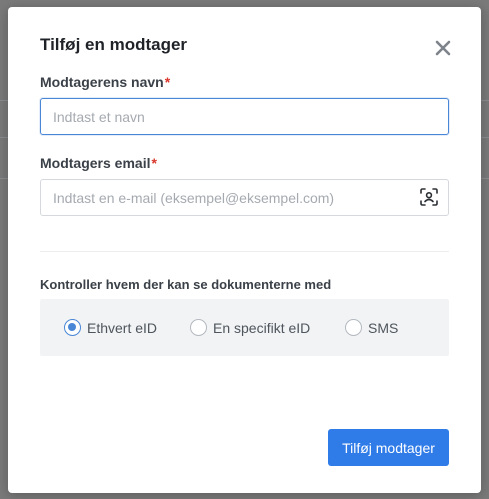  I want to click on email-field-label: Modtagers email*, so click(98, 163).